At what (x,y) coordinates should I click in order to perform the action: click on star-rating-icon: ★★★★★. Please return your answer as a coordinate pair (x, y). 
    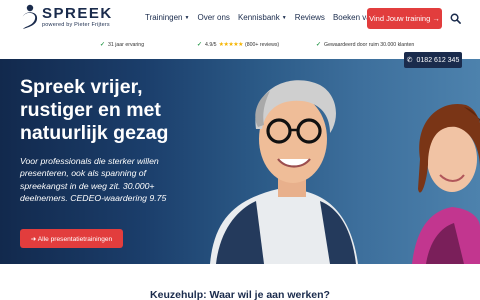
    Looking at the image, I should click on (231, 45).